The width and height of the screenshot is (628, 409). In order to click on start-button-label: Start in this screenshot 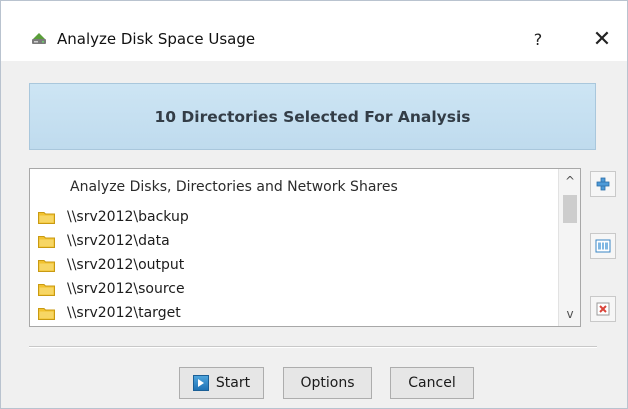, I will do `click(233, 383)`.